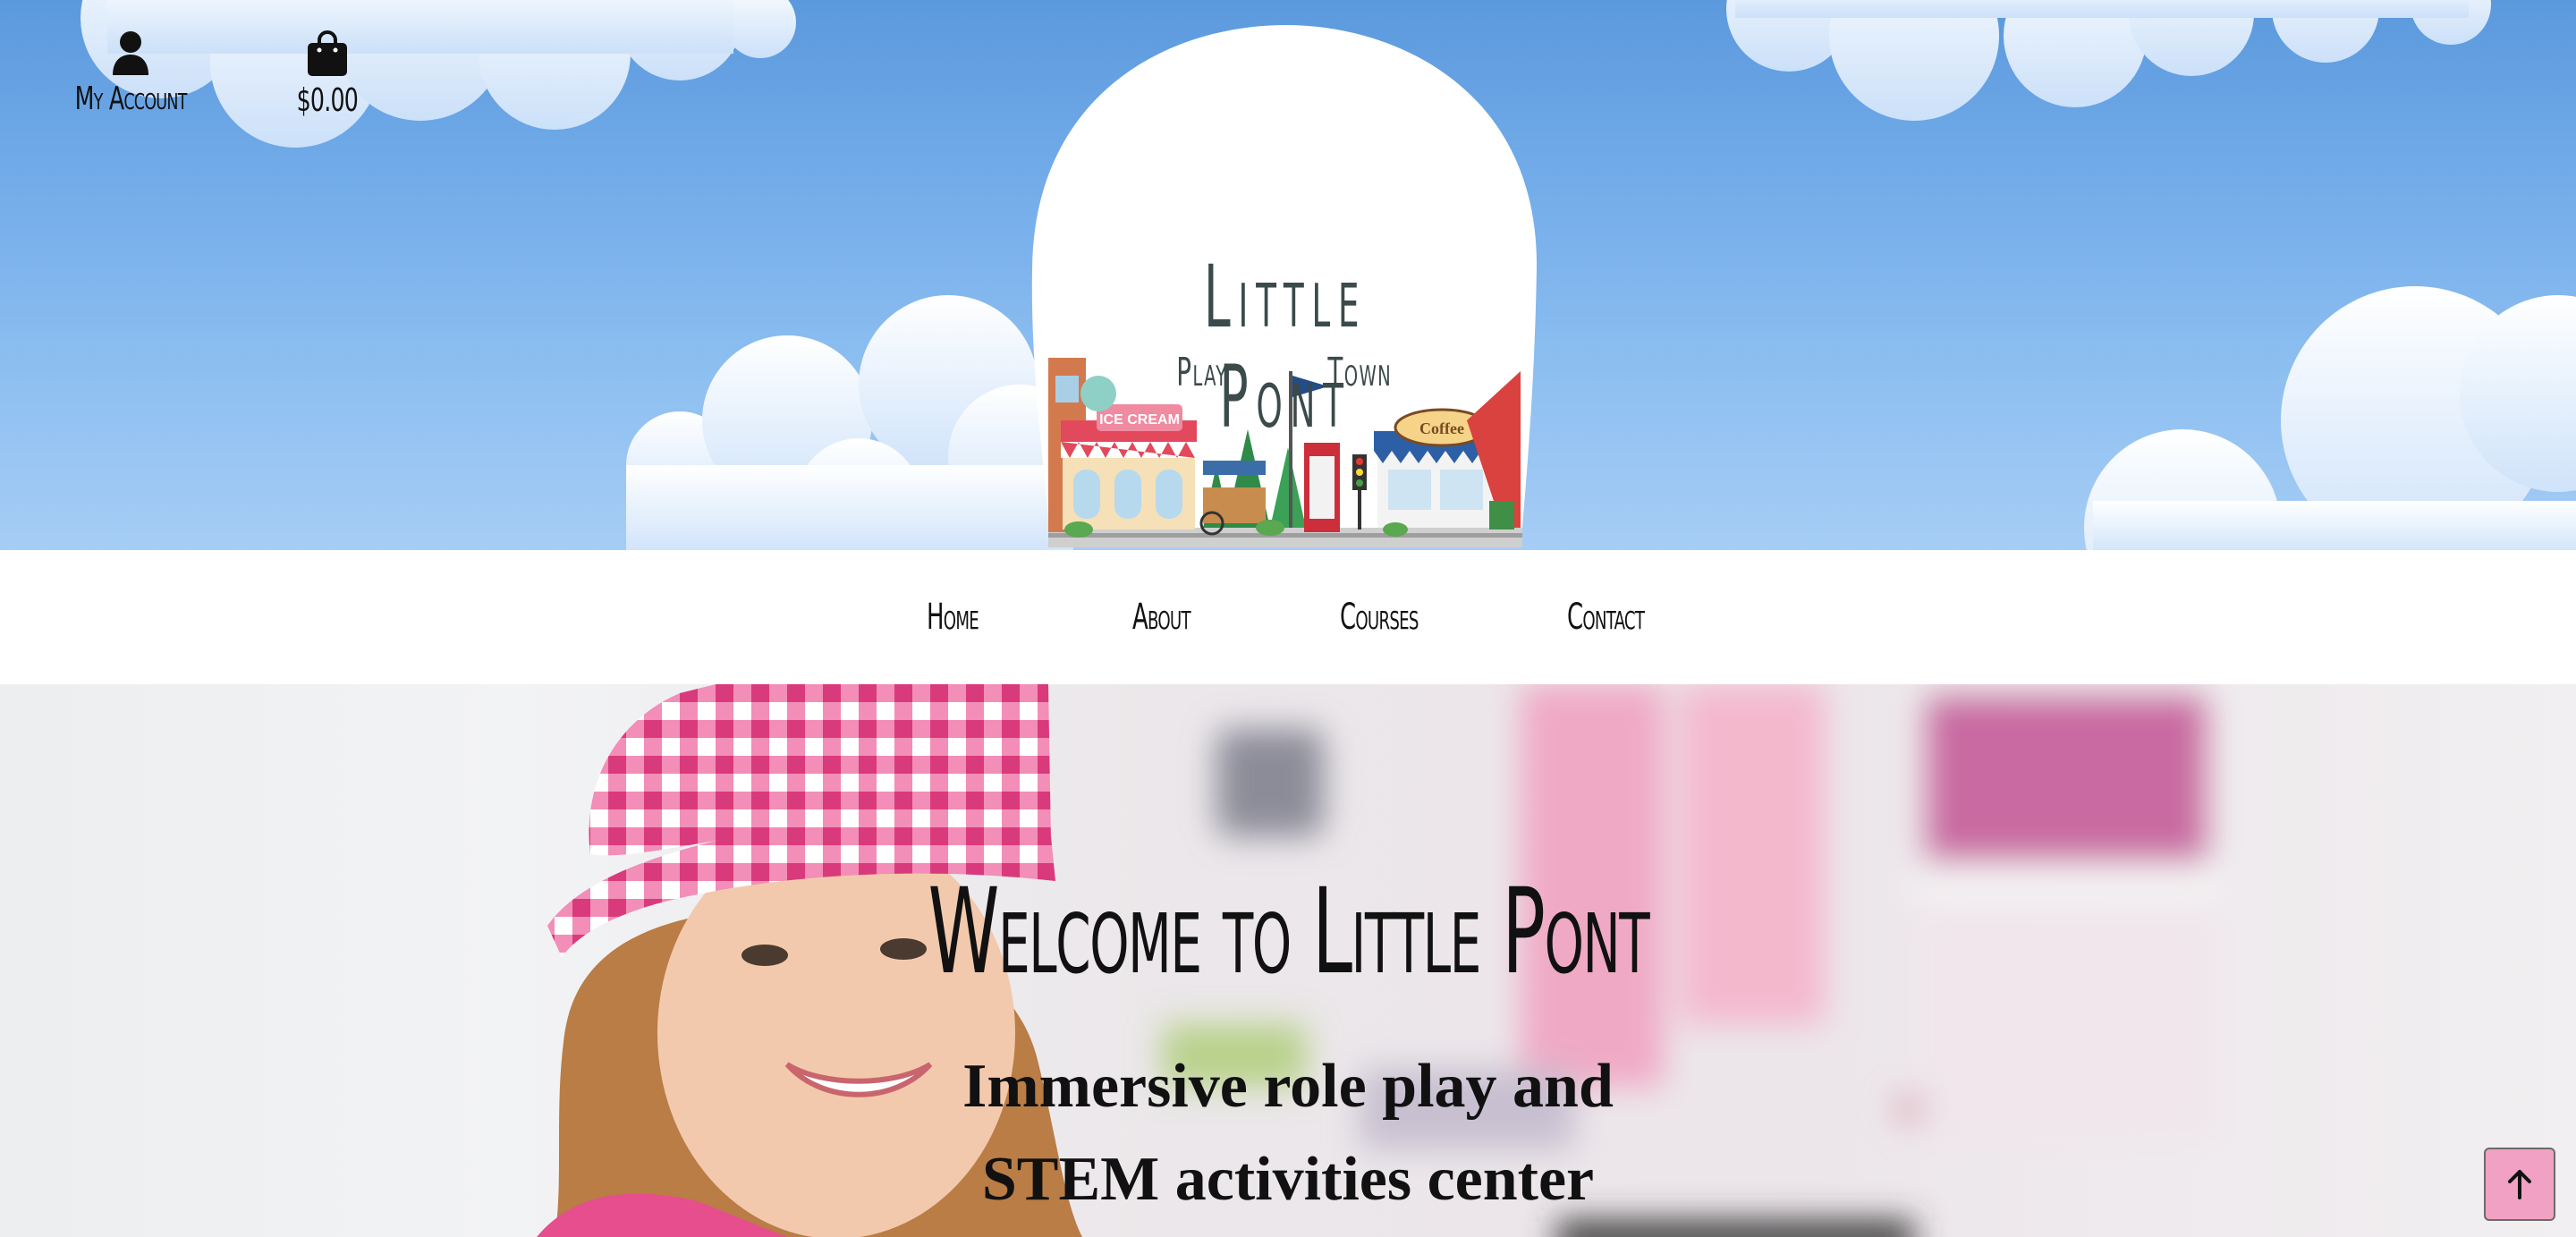 The image size is (2576, 1237). I want to click on cart-link: $0.00, so click(327, 74).